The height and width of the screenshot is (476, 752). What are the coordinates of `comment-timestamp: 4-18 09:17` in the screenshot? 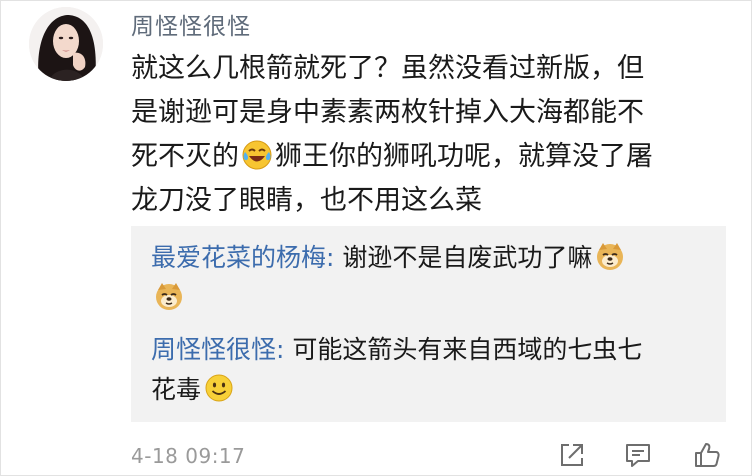 It's located at (188, 456).